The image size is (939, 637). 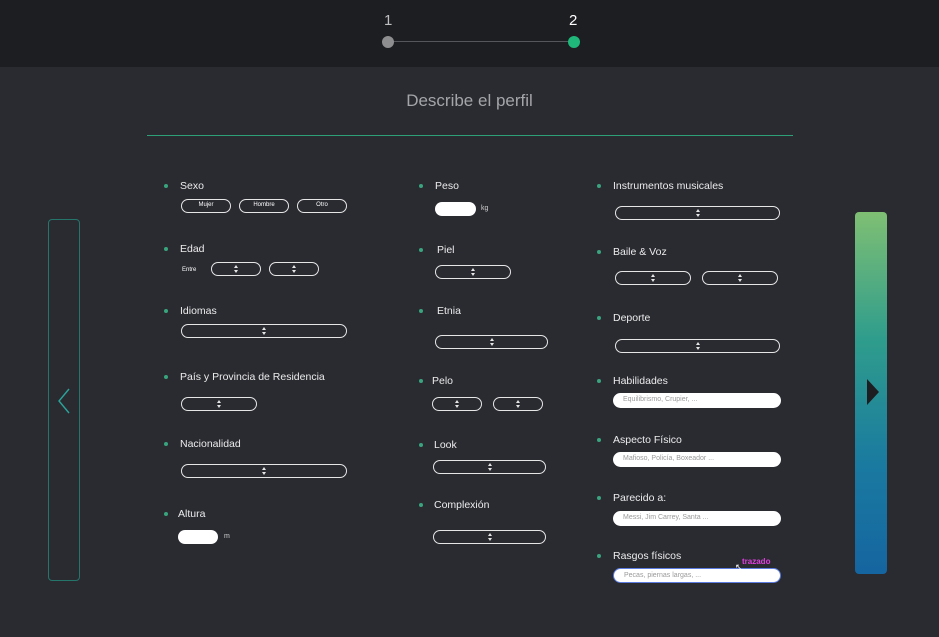 What do you see at coordinates (640, 252) in the screenshot?
I see `baile-label: Baile & Voz` at bounding box center [640, 252].